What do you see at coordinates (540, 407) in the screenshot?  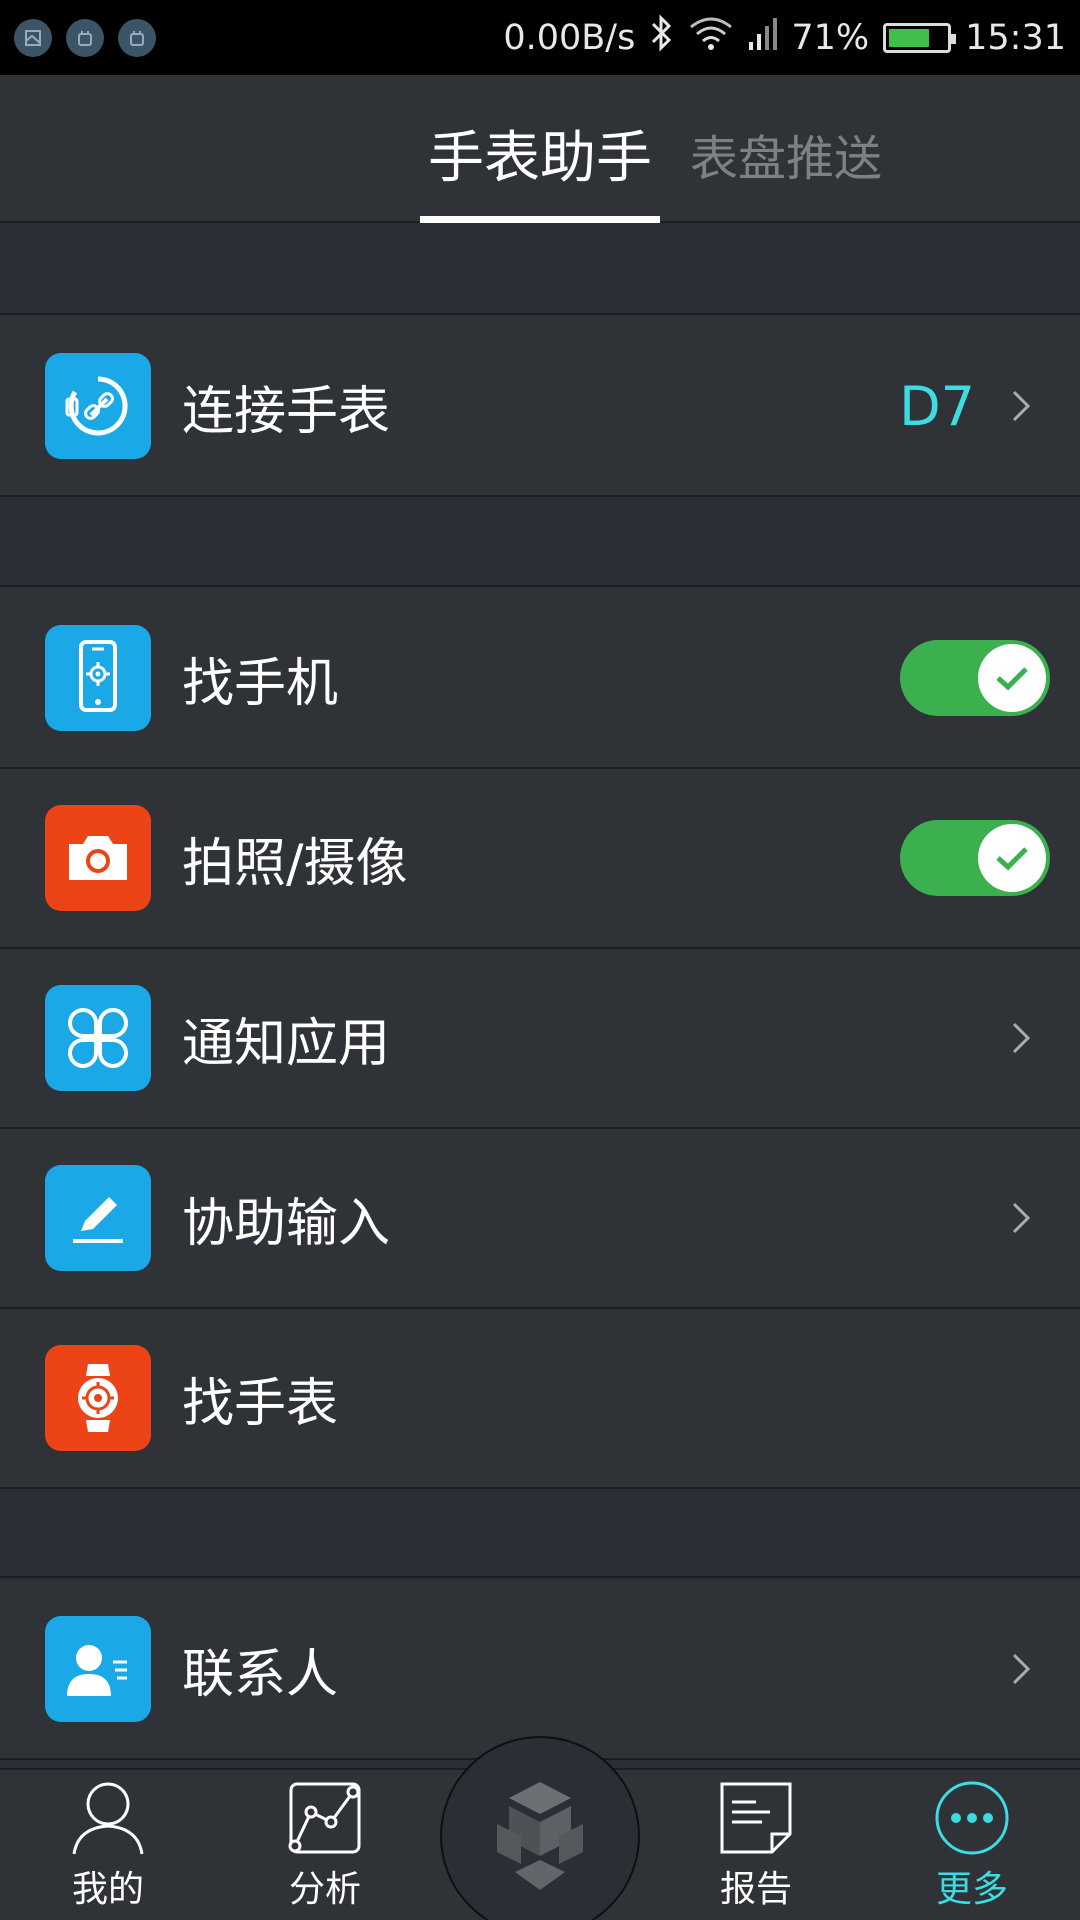 I see `row-connect-watch: 连接手表 D7` at bounding box center [540, 407].